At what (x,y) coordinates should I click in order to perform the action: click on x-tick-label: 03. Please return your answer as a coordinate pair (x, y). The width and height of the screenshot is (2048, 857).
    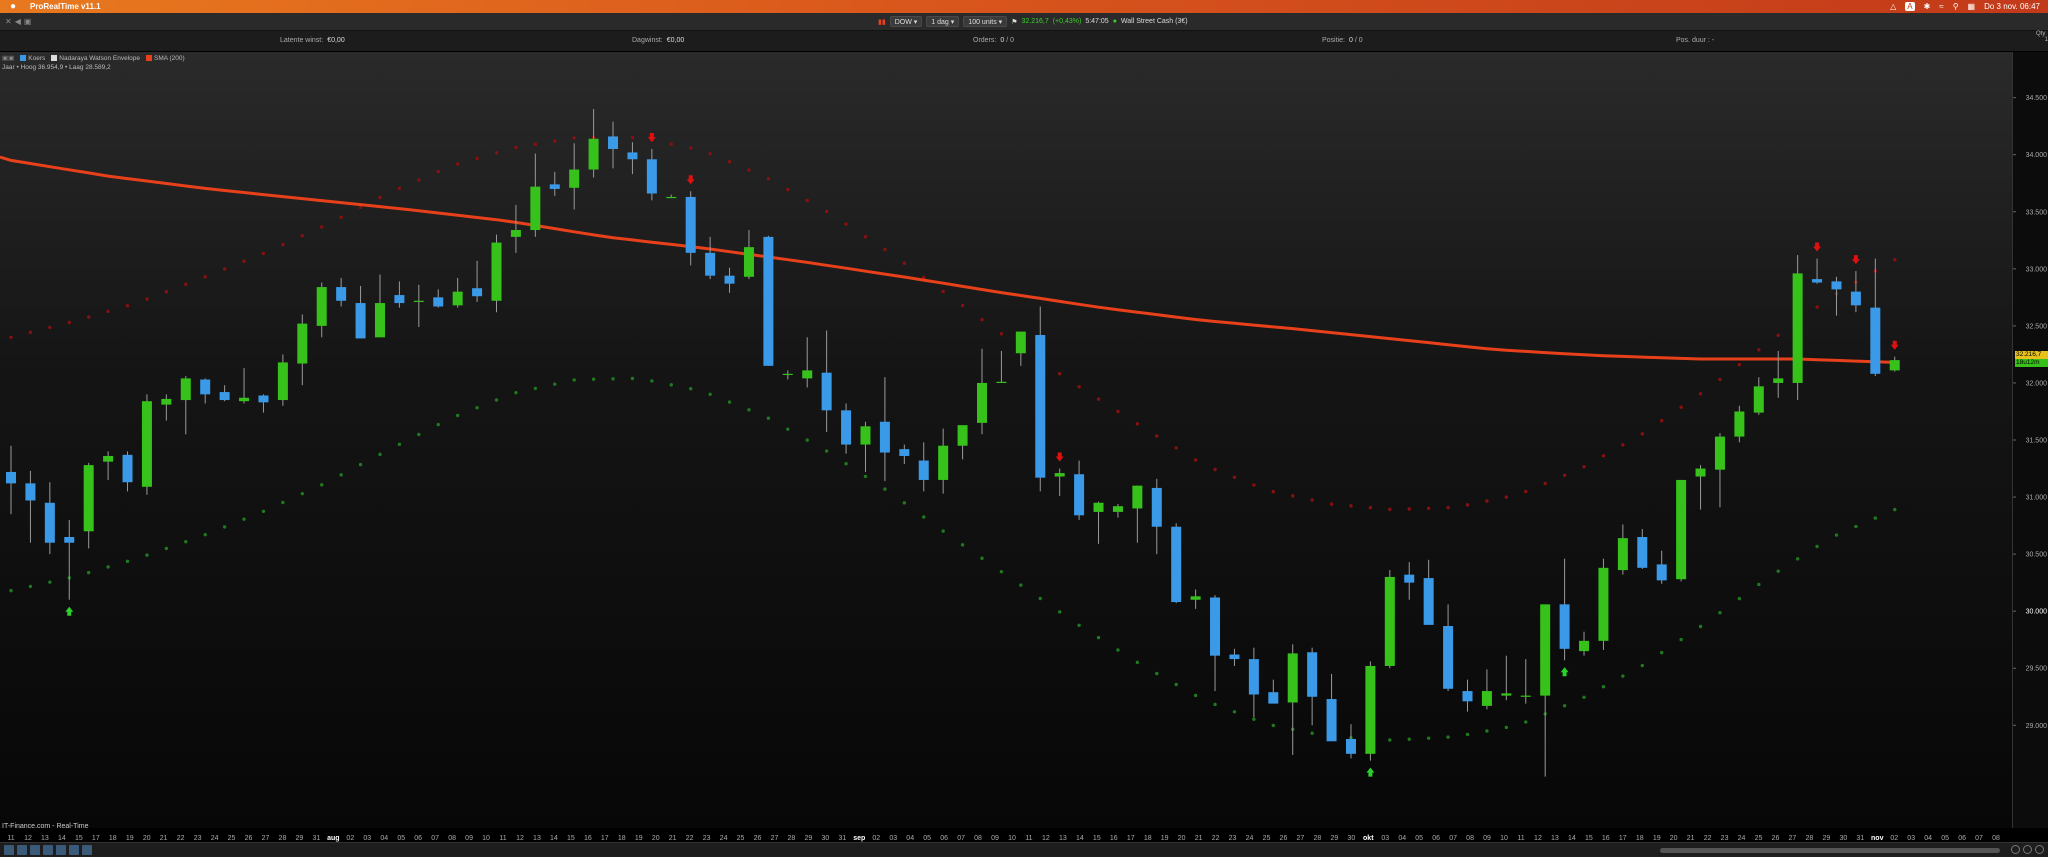
    Looking at the image, I should click on (367, 838).